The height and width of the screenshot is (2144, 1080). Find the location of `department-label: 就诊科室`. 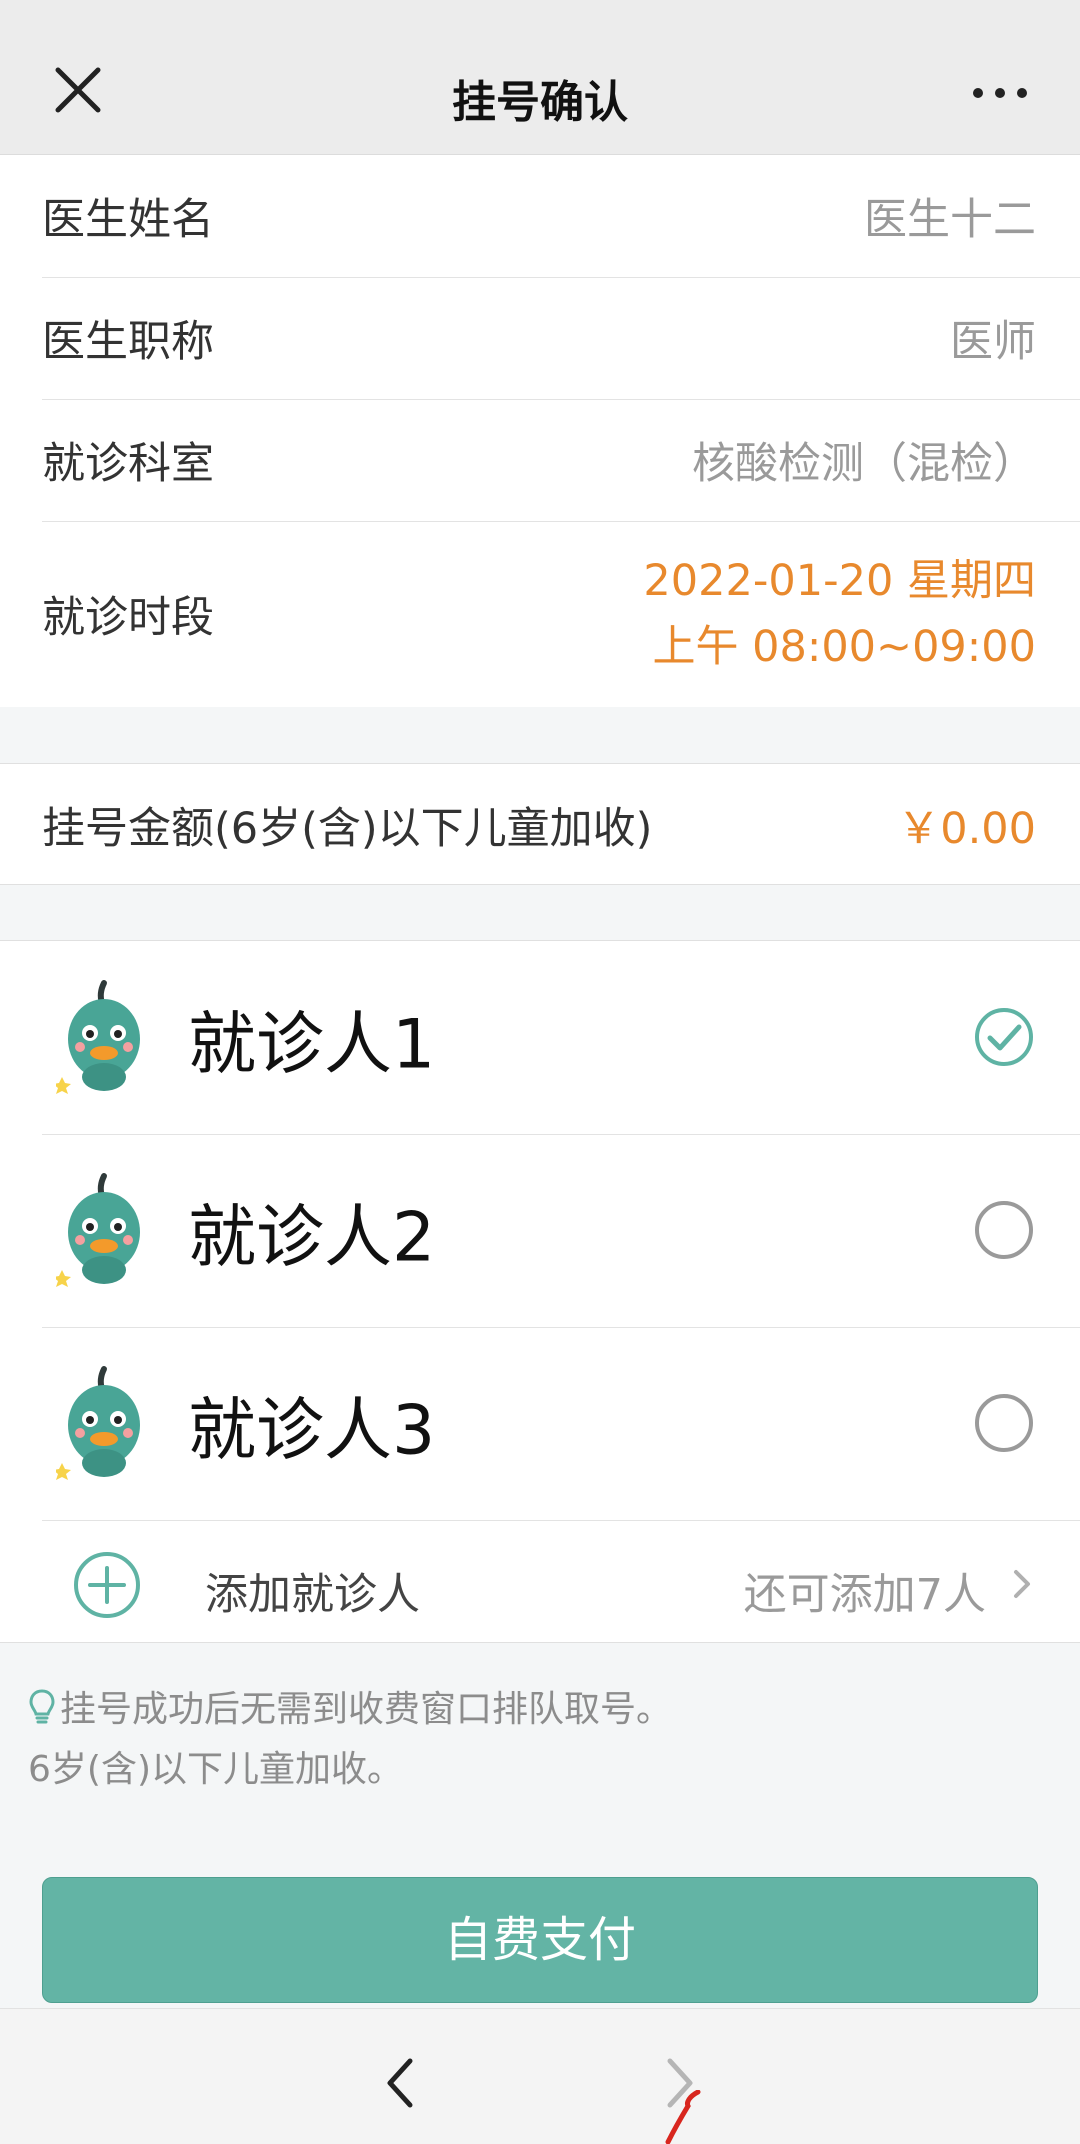

department-label: 就诊科室 is located at coordinates (128, 464).